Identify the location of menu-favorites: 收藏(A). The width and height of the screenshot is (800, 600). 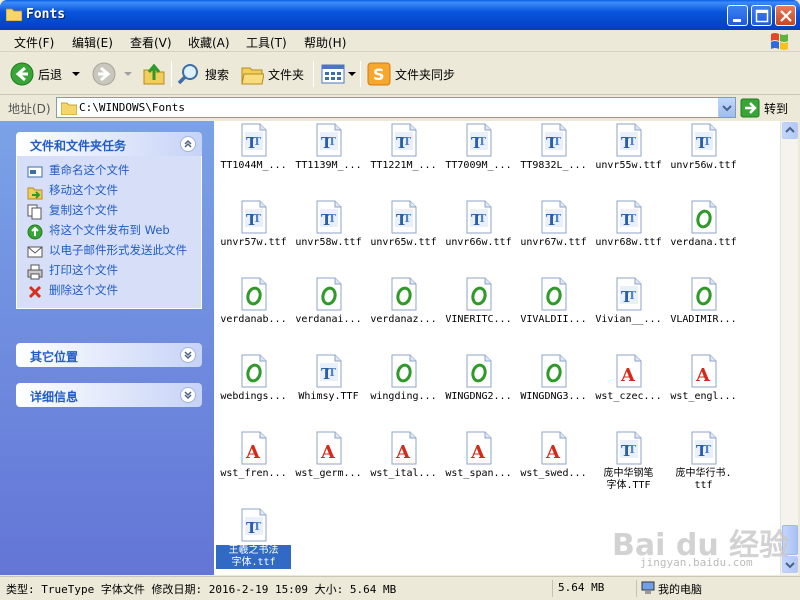
(209, 42).